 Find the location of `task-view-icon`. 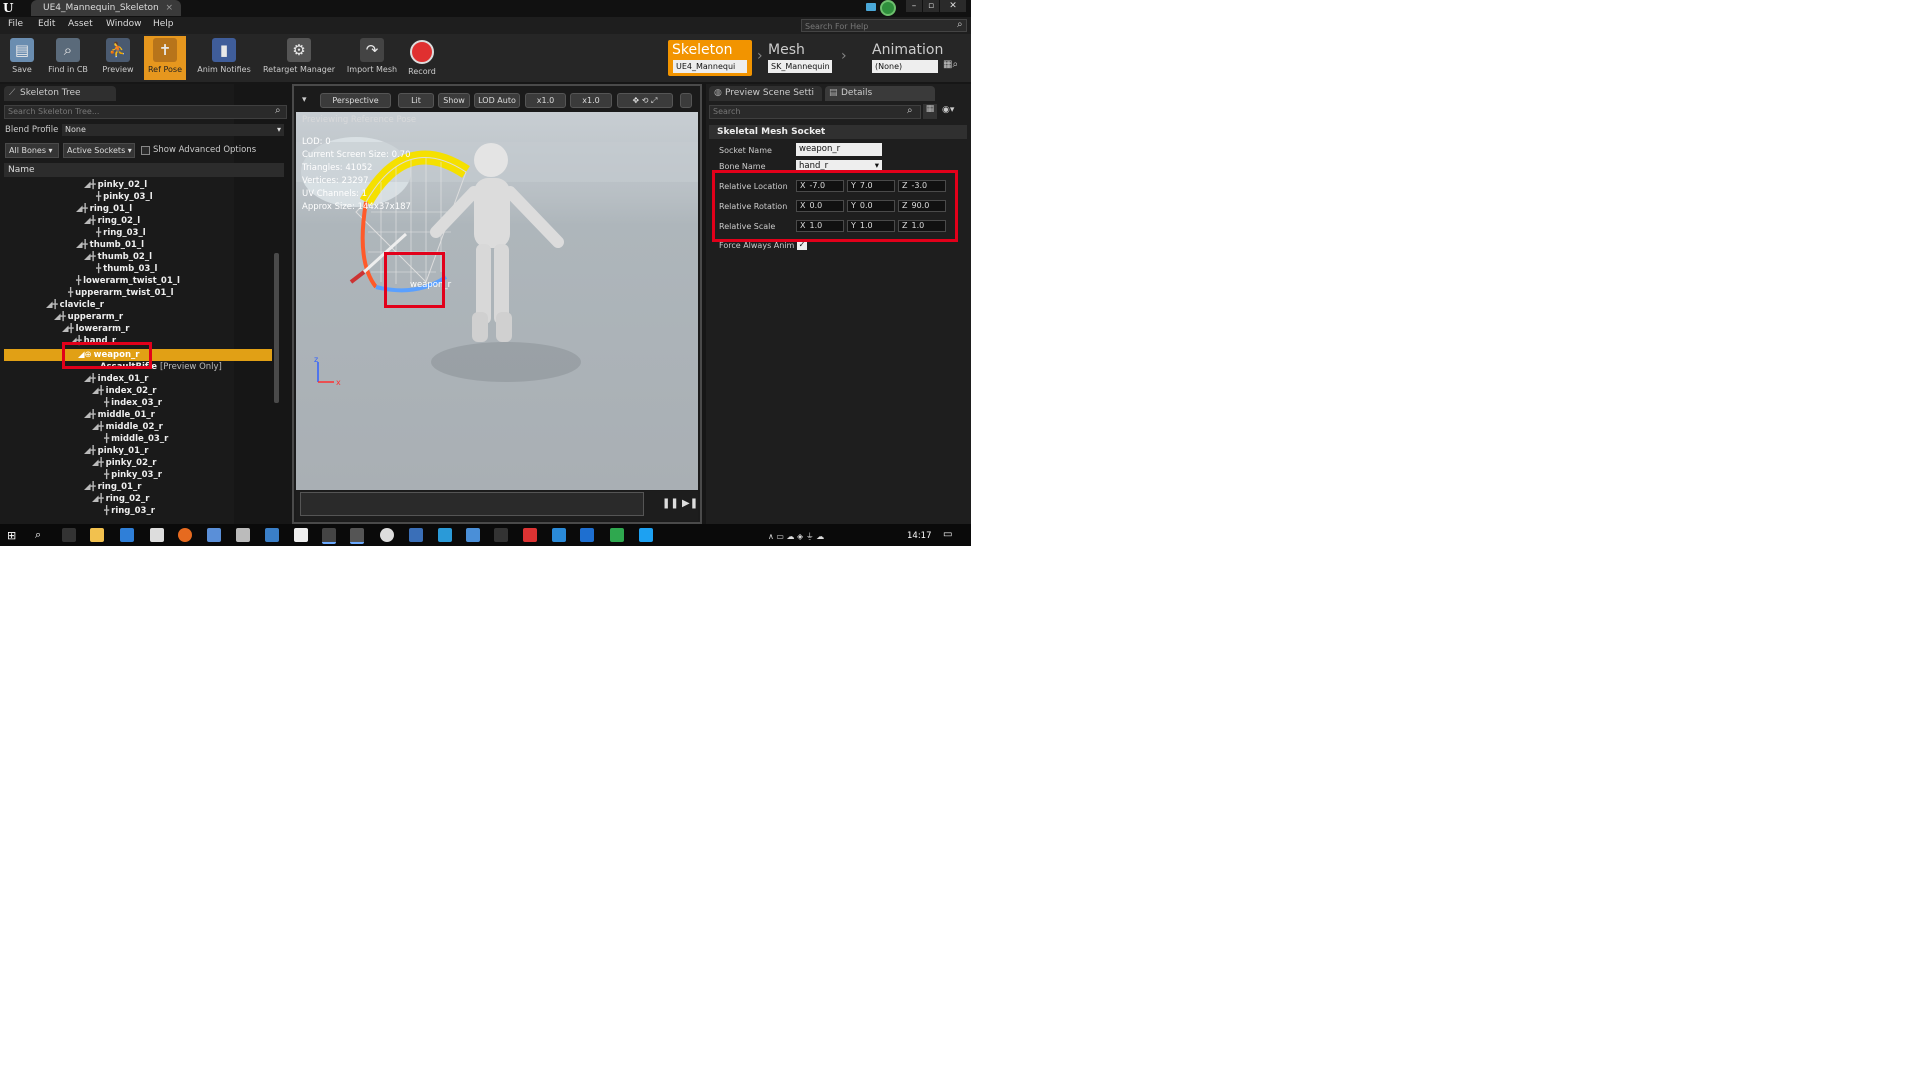

task-view-icon is located at coordinates (69, 535).